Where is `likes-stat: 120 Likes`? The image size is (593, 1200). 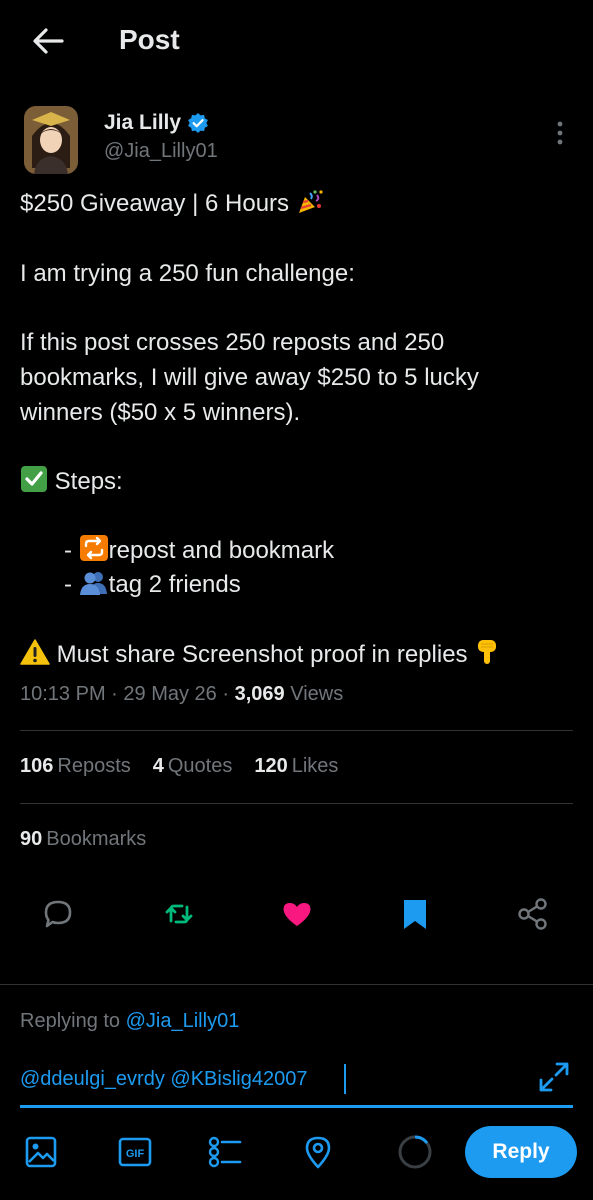
likes-stat: 120 Likes is located at coordinates (296, 766).